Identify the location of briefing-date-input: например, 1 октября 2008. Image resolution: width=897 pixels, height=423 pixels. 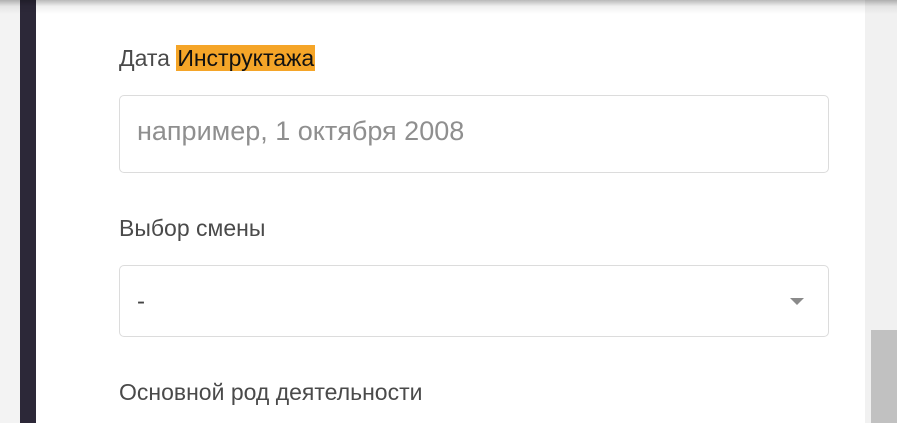
(474, 134).